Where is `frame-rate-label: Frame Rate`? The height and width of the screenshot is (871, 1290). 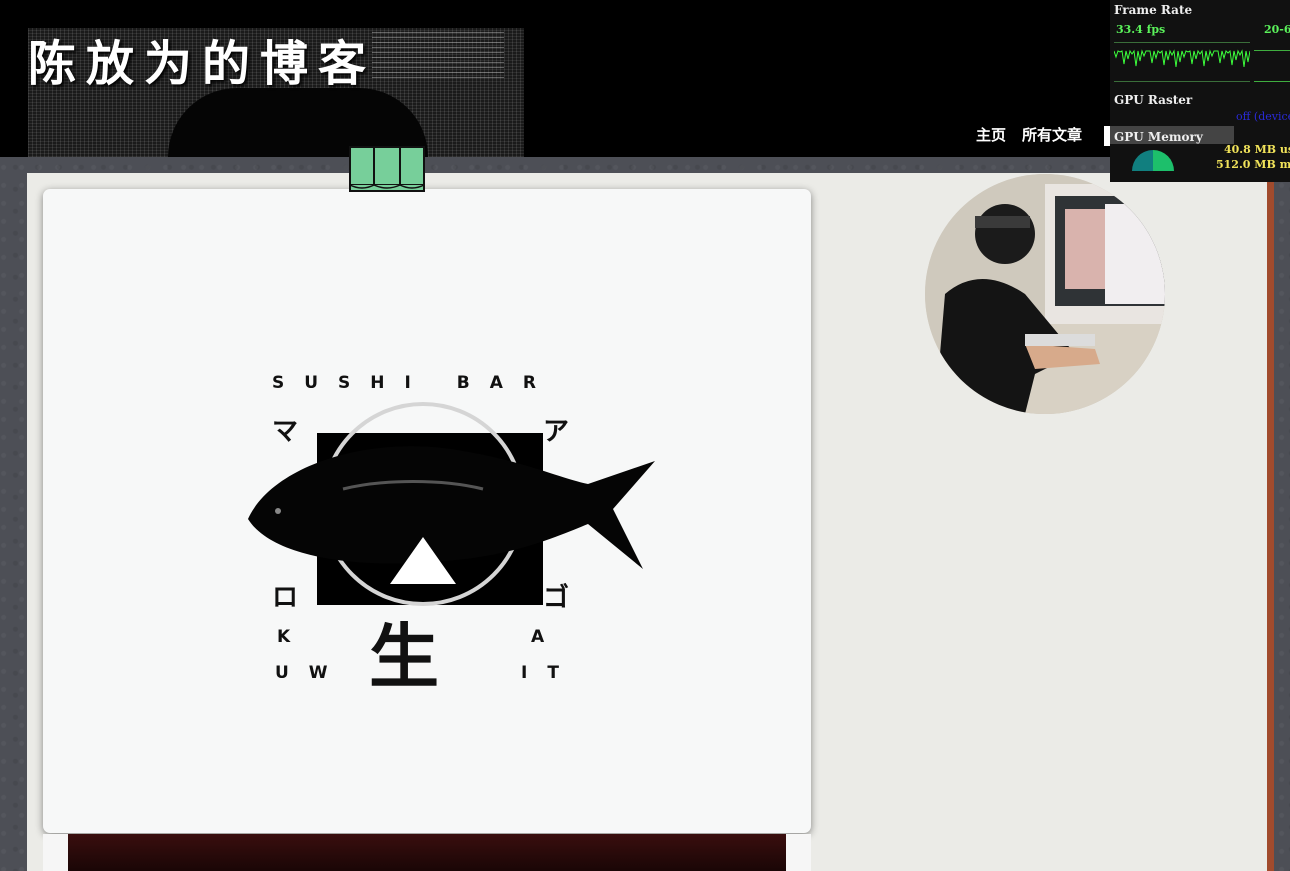 frame-rate-label: Frame Rate is located at coordinates (1153, 10).